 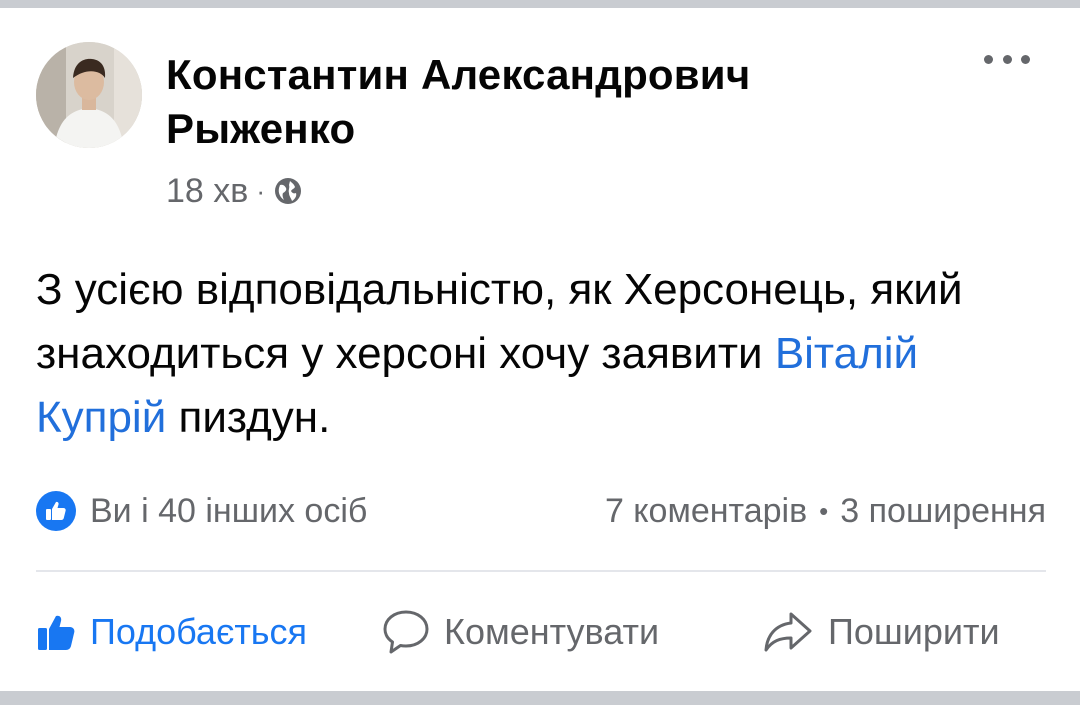 I want to click on share-button: Поширити, so click(x=881, y=632).